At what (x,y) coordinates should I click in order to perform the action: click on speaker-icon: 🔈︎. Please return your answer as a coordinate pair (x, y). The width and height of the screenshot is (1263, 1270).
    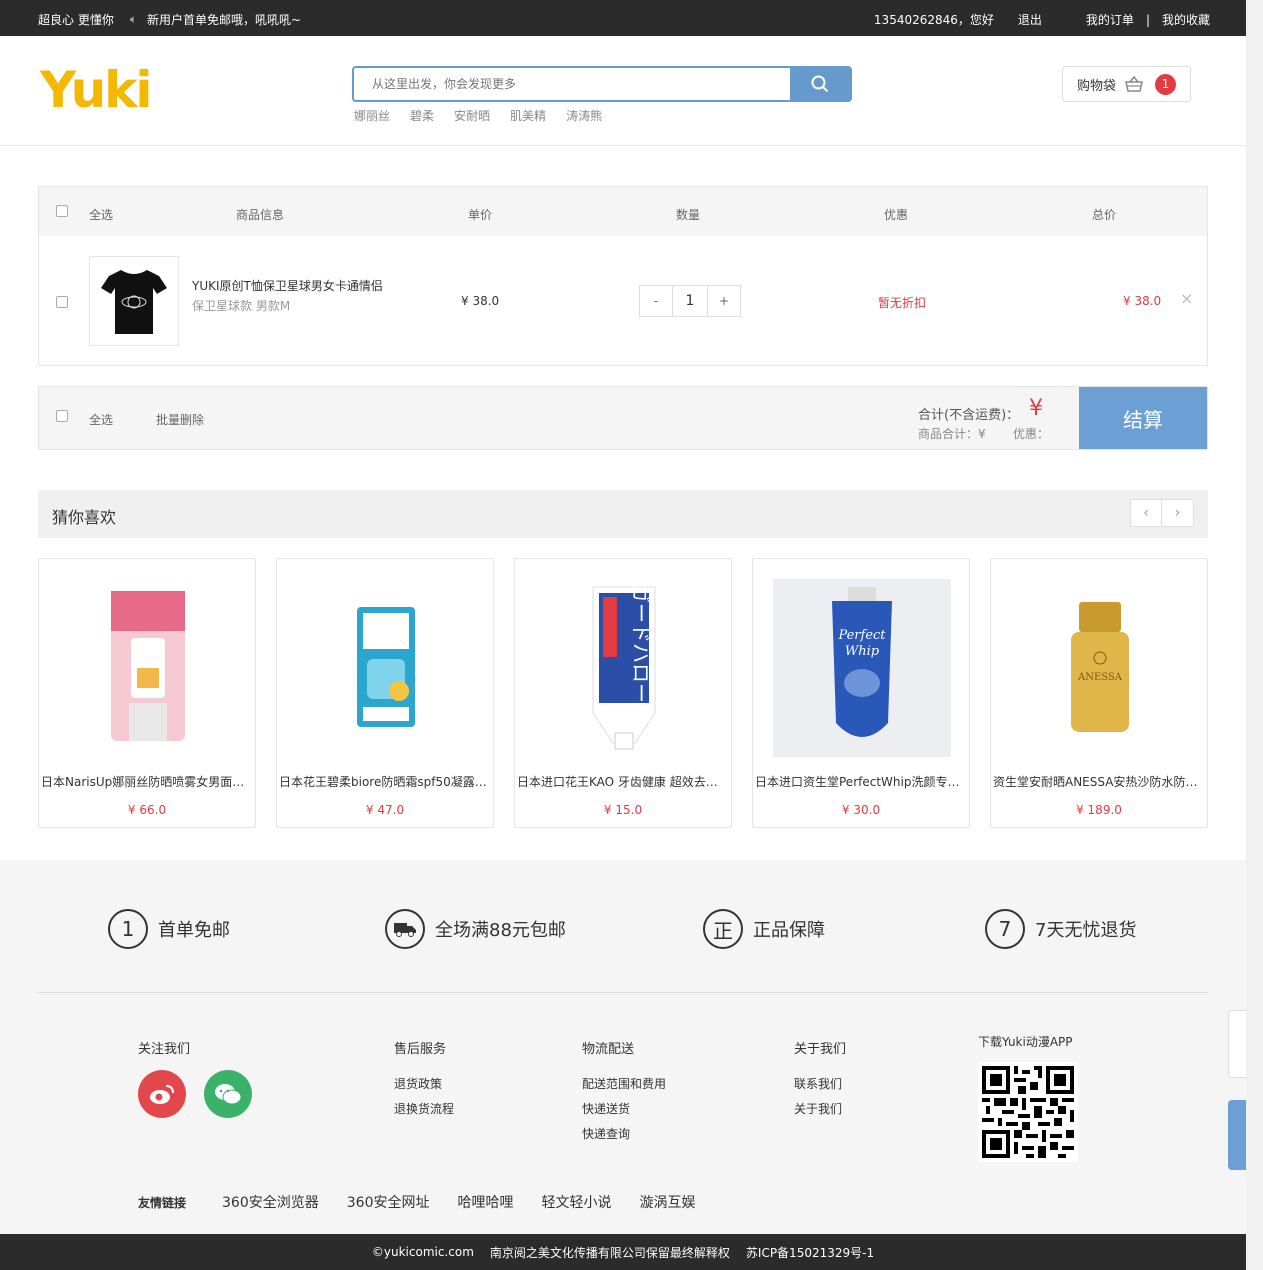
    Looking at the image, I should click on (133, 19).